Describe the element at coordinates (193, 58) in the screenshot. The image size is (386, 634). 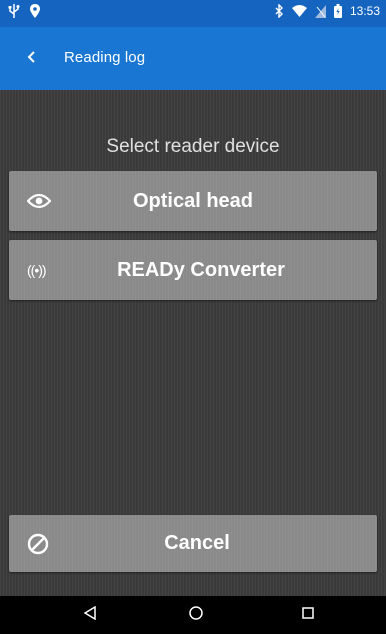
I see `toolbar: Reading log` at that location.